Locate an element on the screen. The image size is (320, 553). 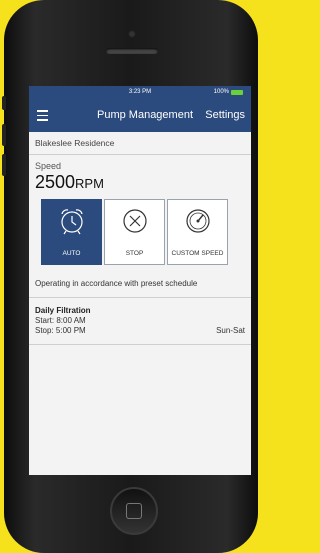
custom-speed-label: CUSTOM SPEED is located at coordinates (197, 253).